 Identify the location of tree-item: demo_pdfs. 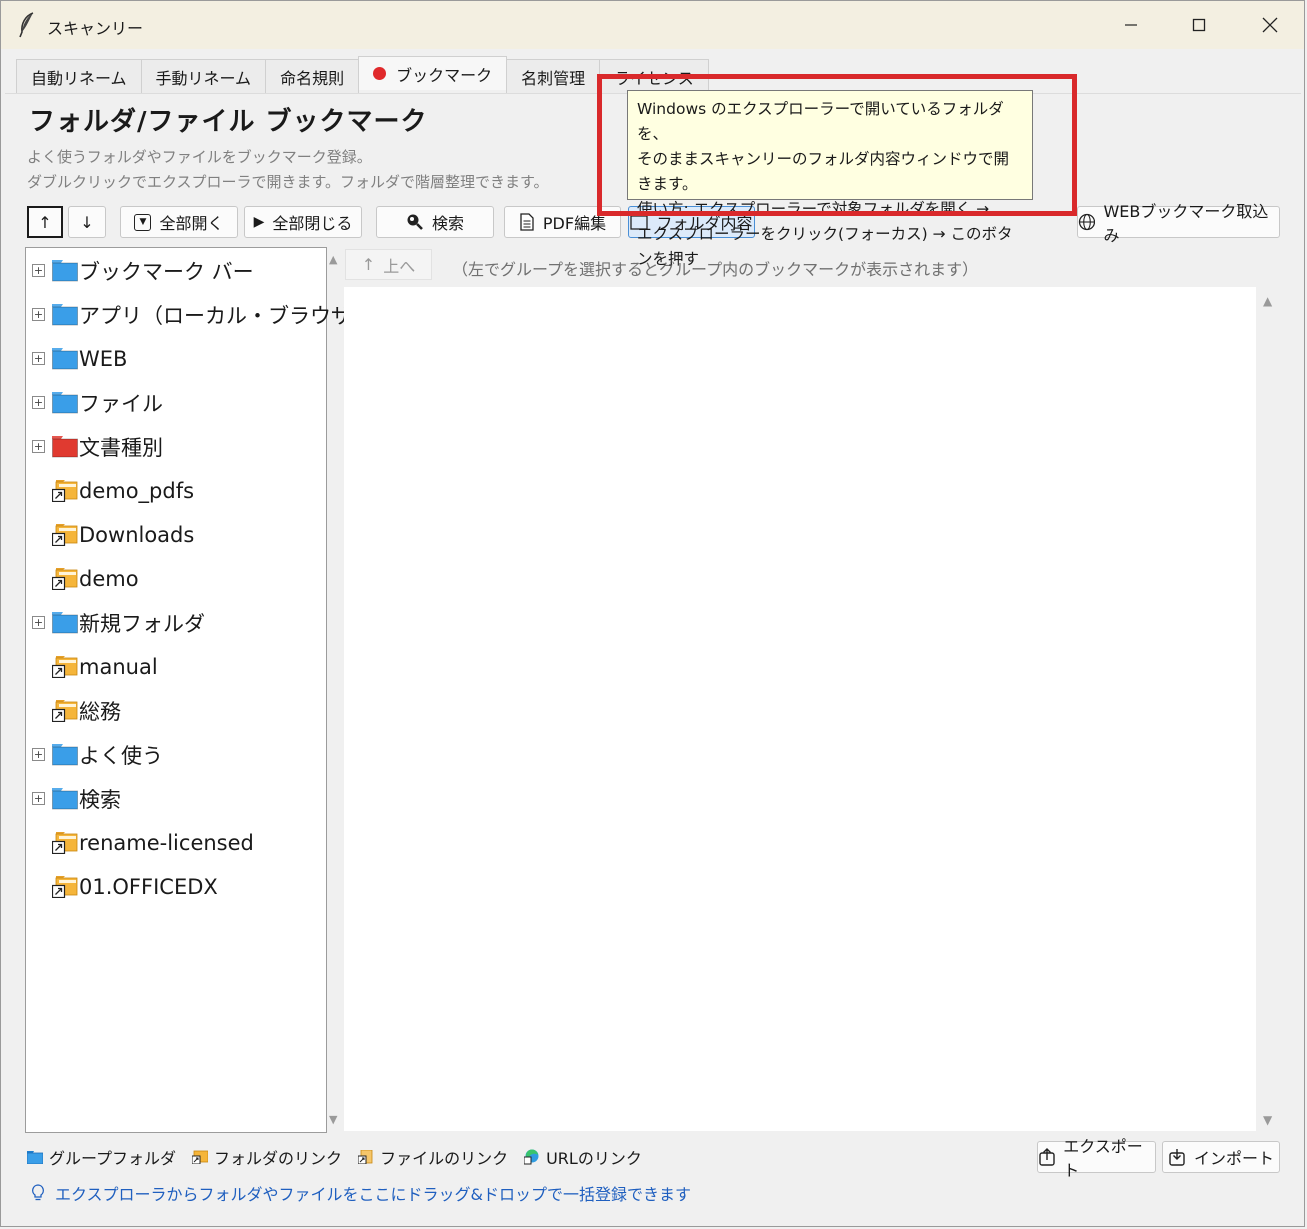
(176, 491).